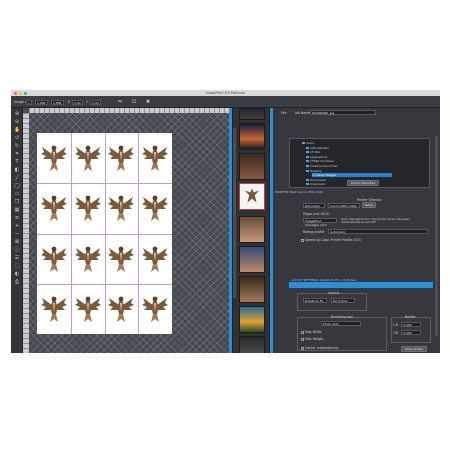  What do you see at coordinates (315, 300) in the screenshot?
I see `rotate-select: Rotate to Fit` at bounding box center [315, 300].